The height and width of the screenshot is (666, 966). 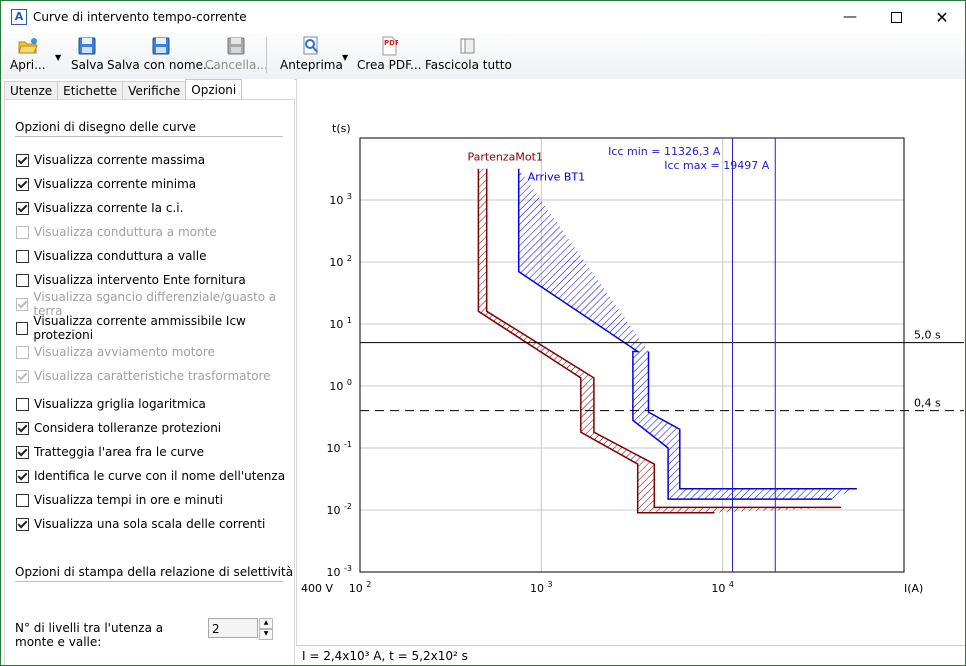 What do you see at coordinates (913, 588) in the screenshot?
I see `x-axis-label: I(A)` at bounding box center [913, 588].